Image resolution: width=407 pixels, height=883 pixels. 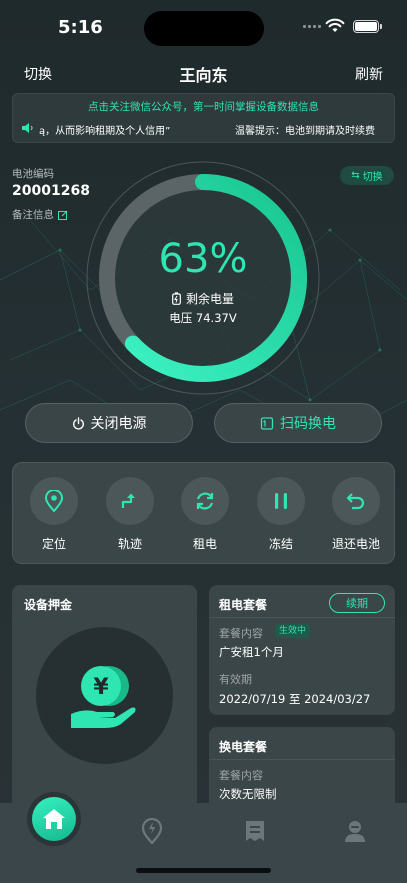 I want to click on page-title: 王向东, so click(x=203, y=75).